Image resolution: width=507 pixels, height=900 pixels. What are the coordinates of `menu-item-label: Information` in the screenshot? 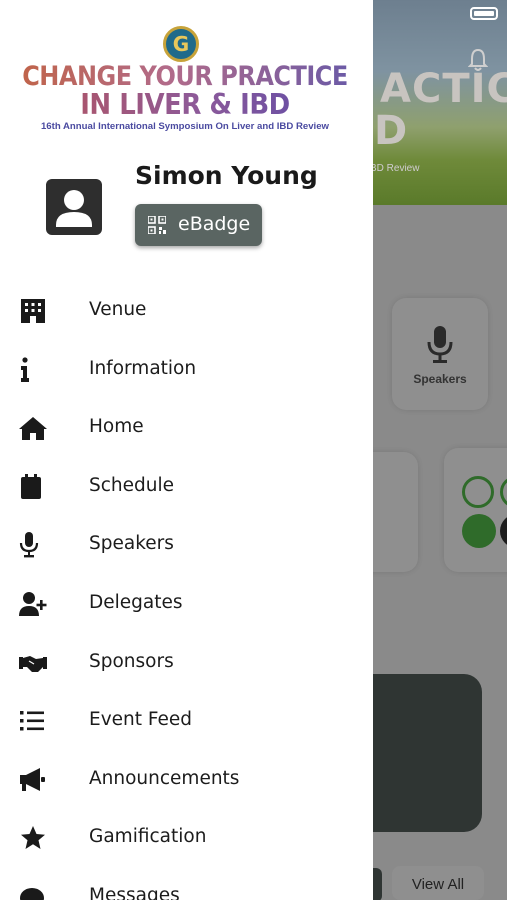 It's located at (143, 368).